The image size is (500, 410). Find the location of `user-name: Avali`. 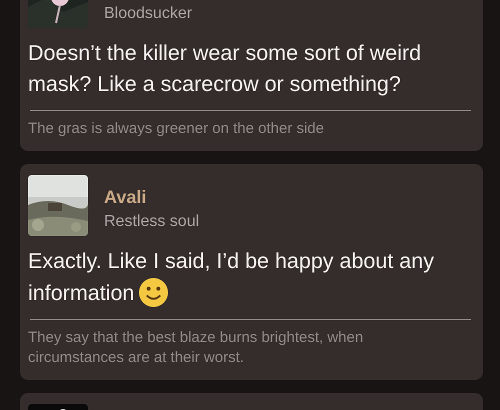

user-name: Avali is located at coordinates (152, 197).